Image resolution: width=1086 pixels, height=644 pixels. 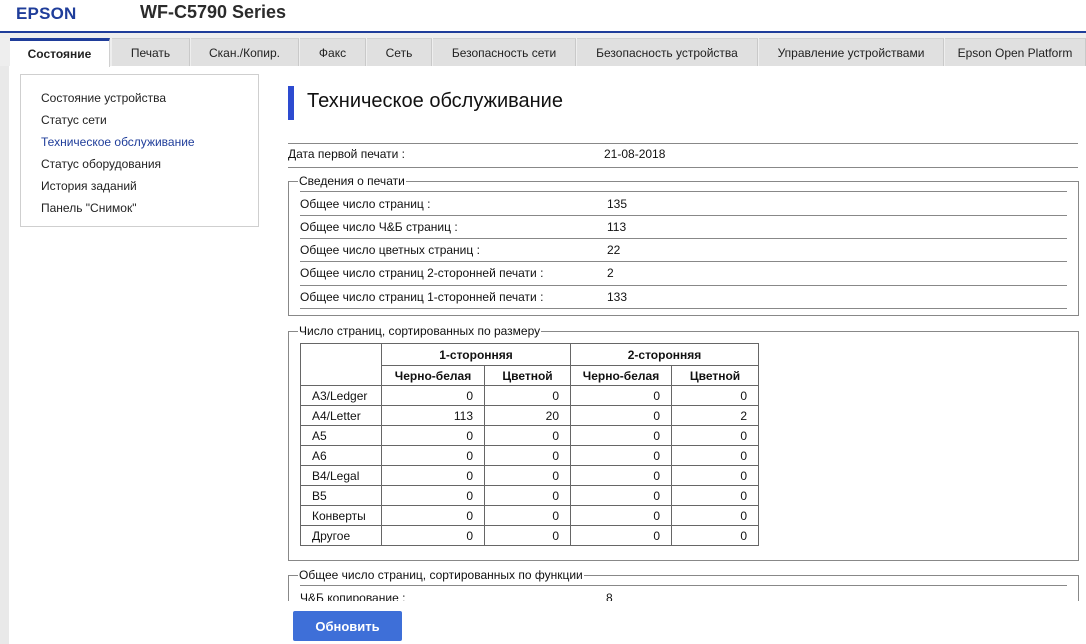 I want to click on tab-scan-copy: Скан./Копир., so click(x=245, y=52).